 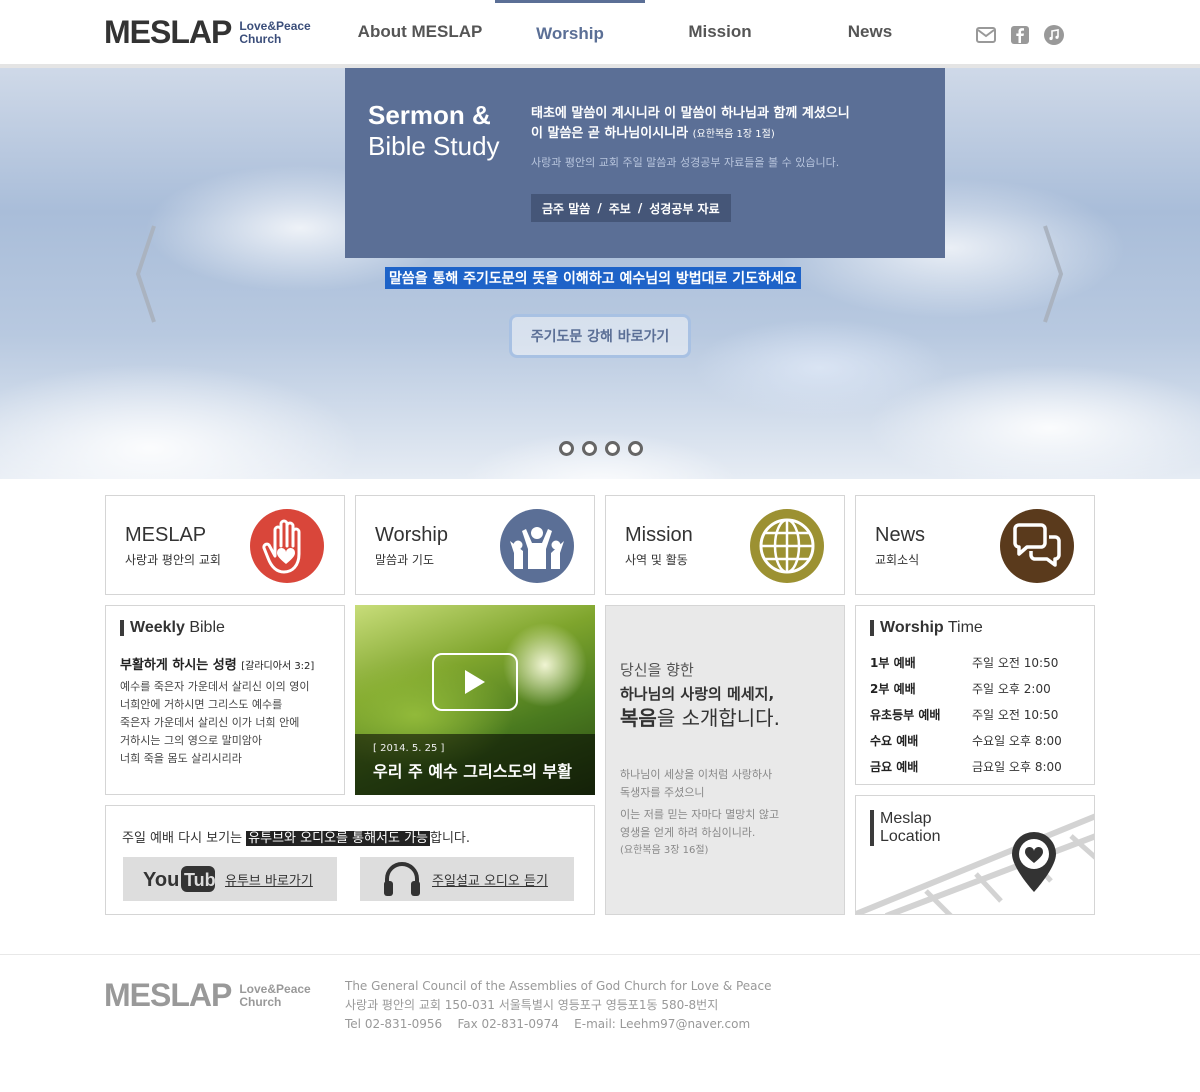 What do you see at coordinates (1034, 862) in the screenshot?
I see `map-pin-heart-icon` at bounding box center [1034, 862].